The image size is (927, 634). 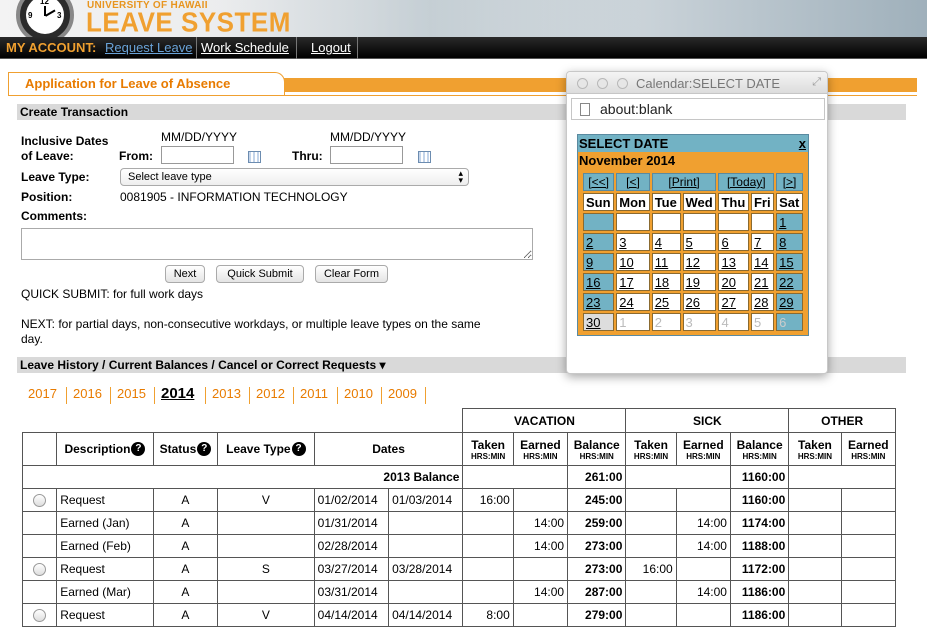 I want to click on from-calendar-icon, so click(x=254, y=157).